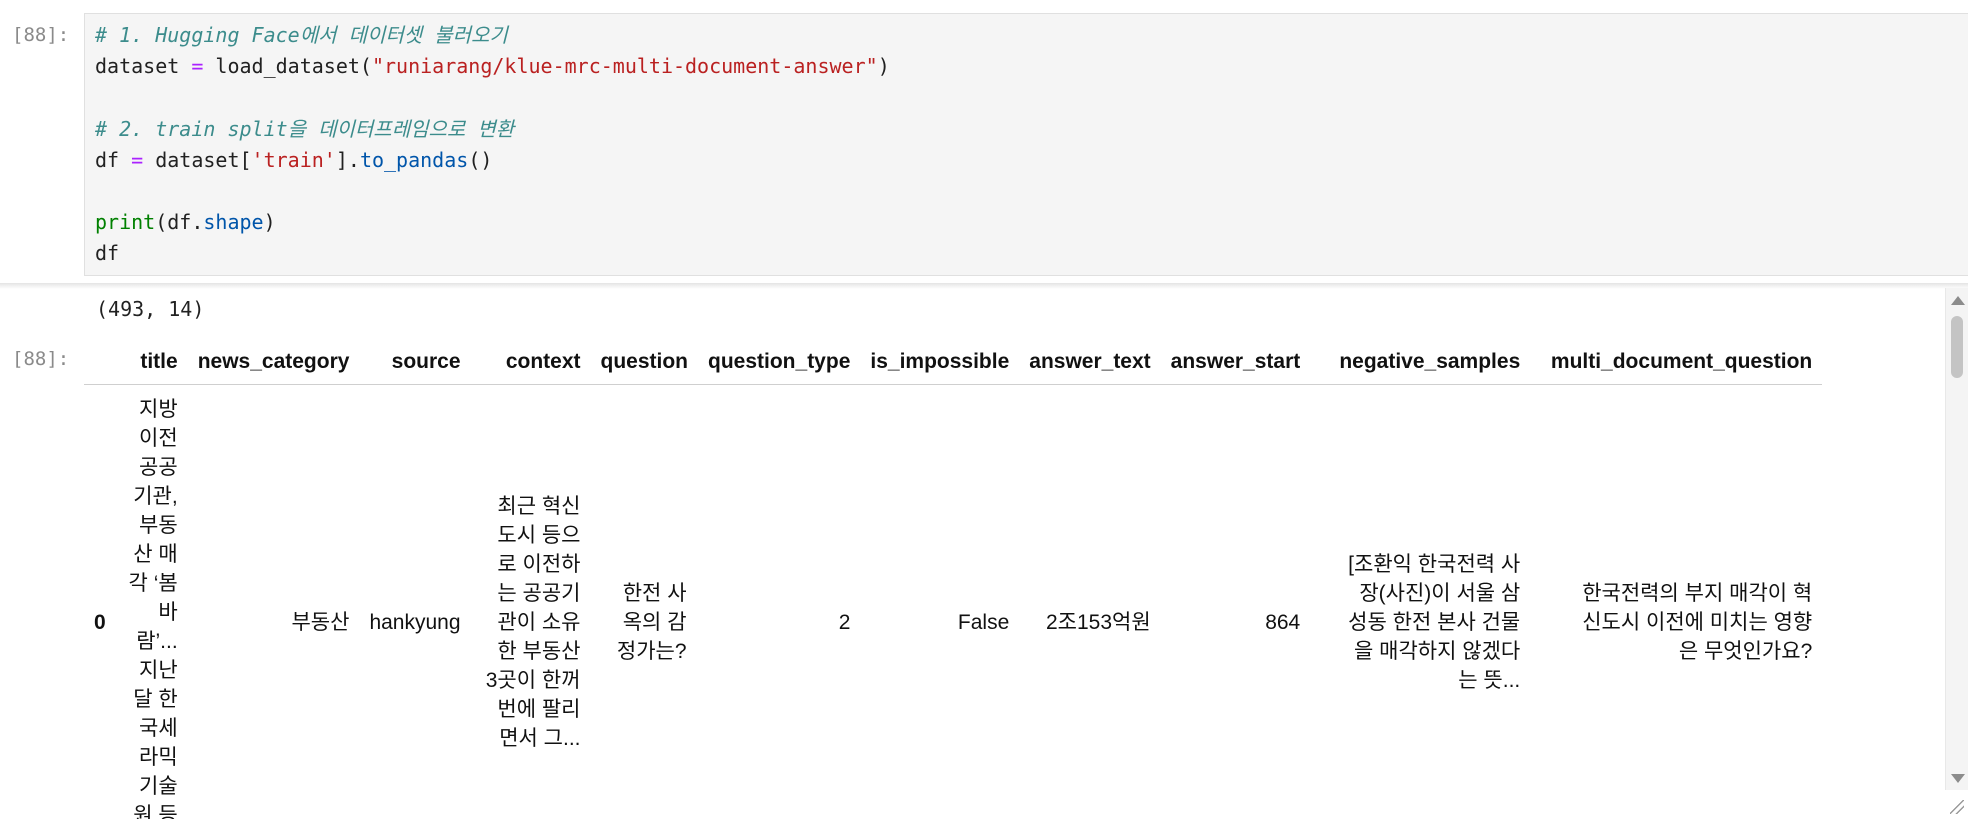  I want to click on column-header-answer-start: answer_start, so click(1235, 363).